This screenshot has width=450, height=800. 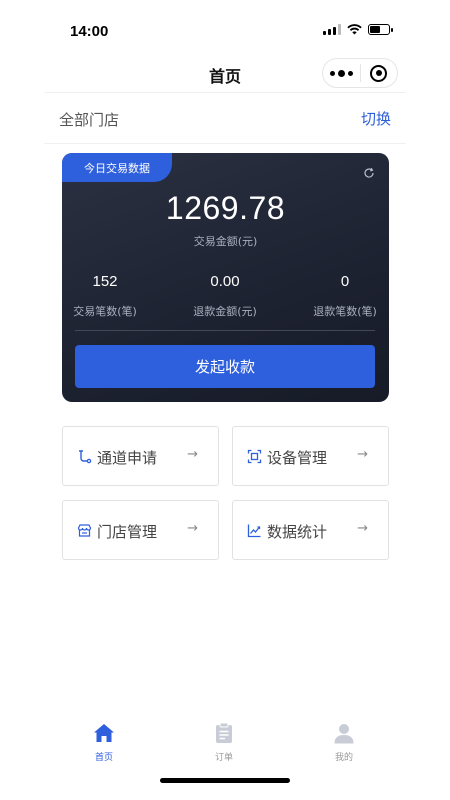 I want to click on status-icons, so click(x=358, y=29).